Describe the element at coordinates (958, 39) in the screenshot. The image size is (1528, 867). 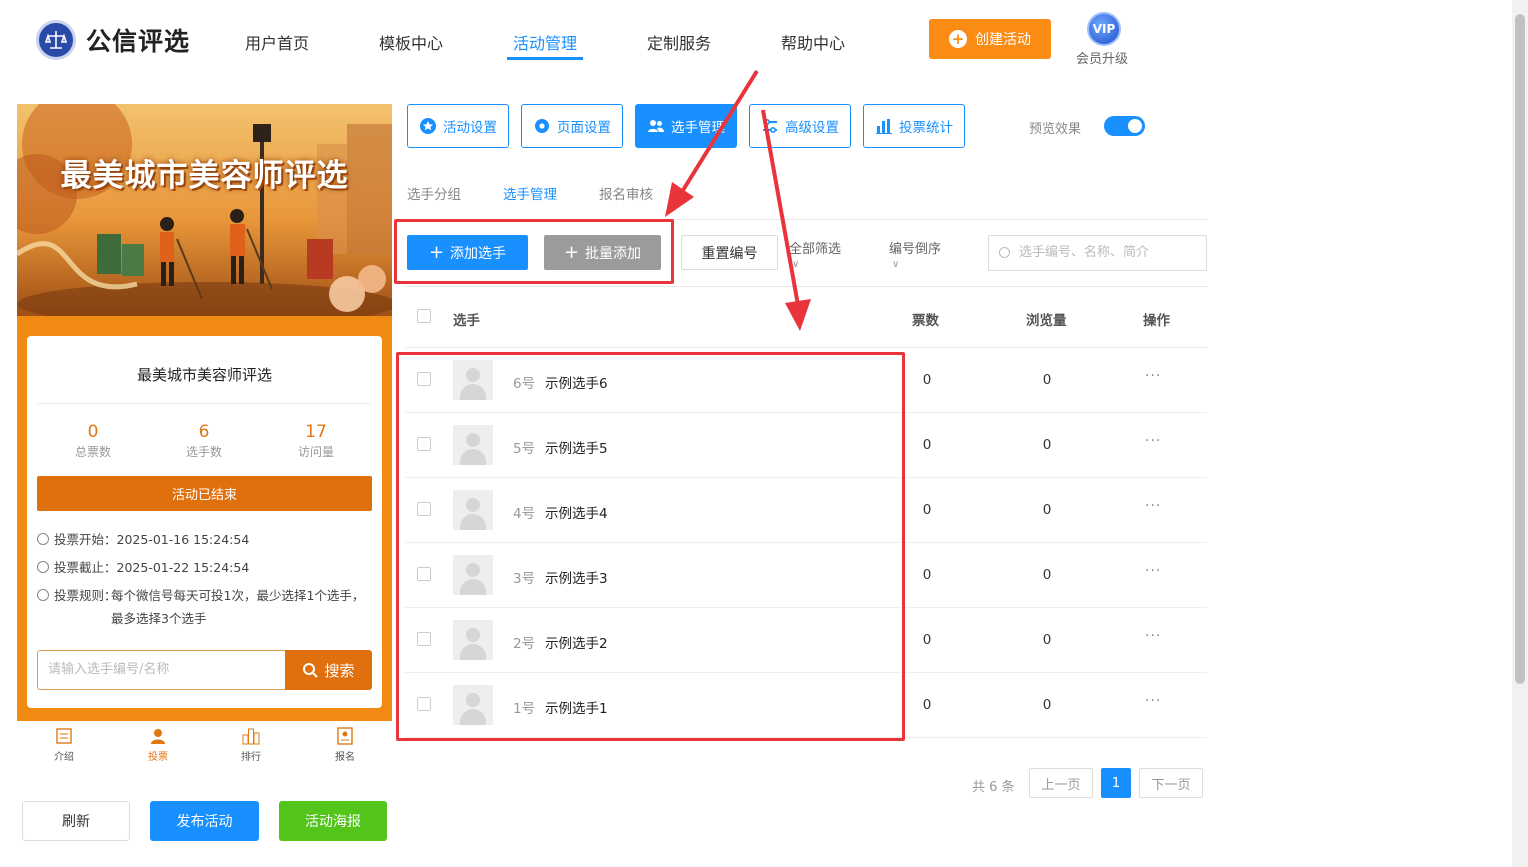
I see `plus-circle-icon: +` at that location.